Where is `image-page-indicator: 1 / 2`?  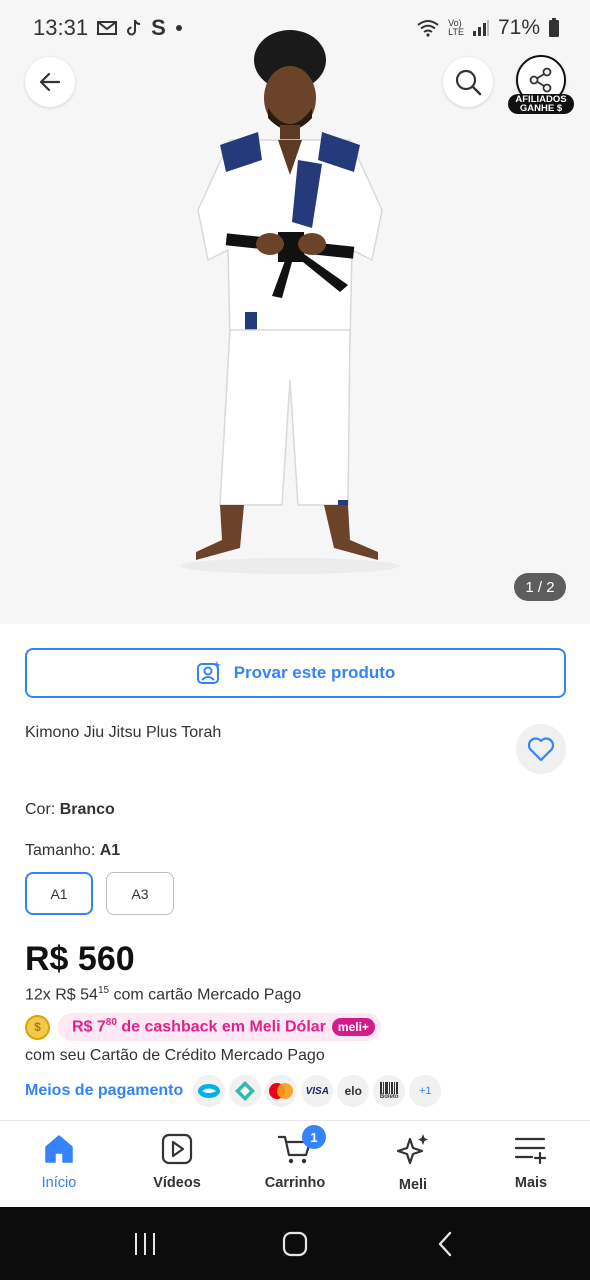 image-page-indicator: 1 / 2 is located at coordinates (540, 587).